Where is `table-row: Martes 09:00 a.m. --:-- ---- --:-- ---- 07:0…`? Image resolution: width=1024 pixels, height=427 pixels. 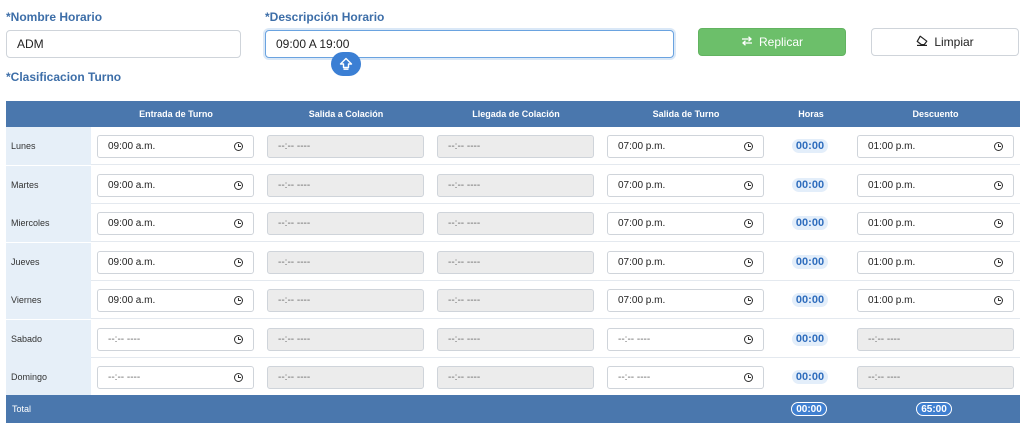
table-row: Martes 09:00 a.m. --:-- ---- --:-- ---- 07:0… is located at coordinates (513, 184).